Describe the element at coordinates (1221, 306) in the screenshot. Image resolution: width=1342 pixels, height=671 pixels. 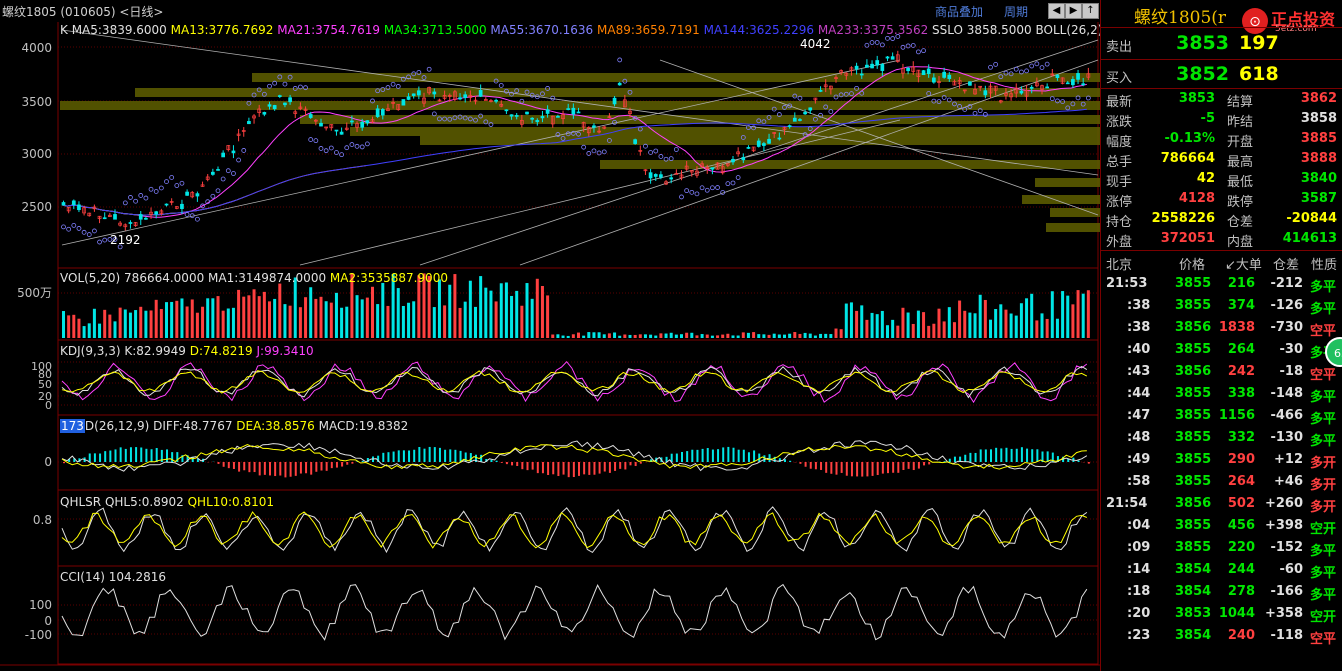
I see `tick-row: :38 3855 374 -126 多平` at that location.